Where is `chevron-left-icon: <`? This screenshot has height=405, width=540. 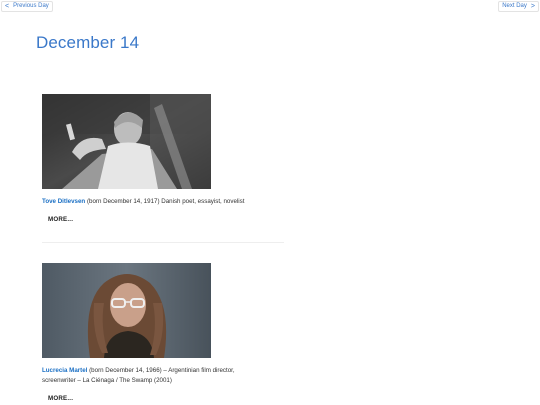
chevron-left-icon: < is located at coordinates (7, 6).